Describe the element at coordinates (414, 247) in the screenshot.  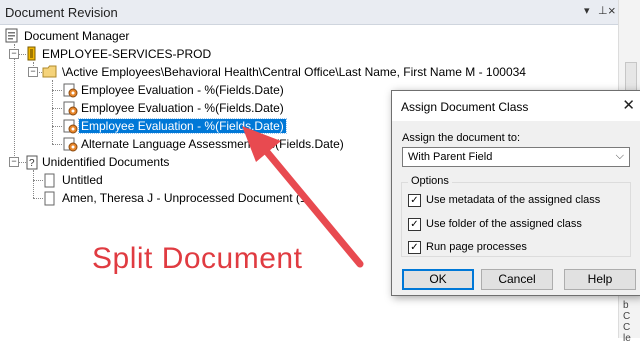
I see `page-processes-checkbox: ✓` at that location.